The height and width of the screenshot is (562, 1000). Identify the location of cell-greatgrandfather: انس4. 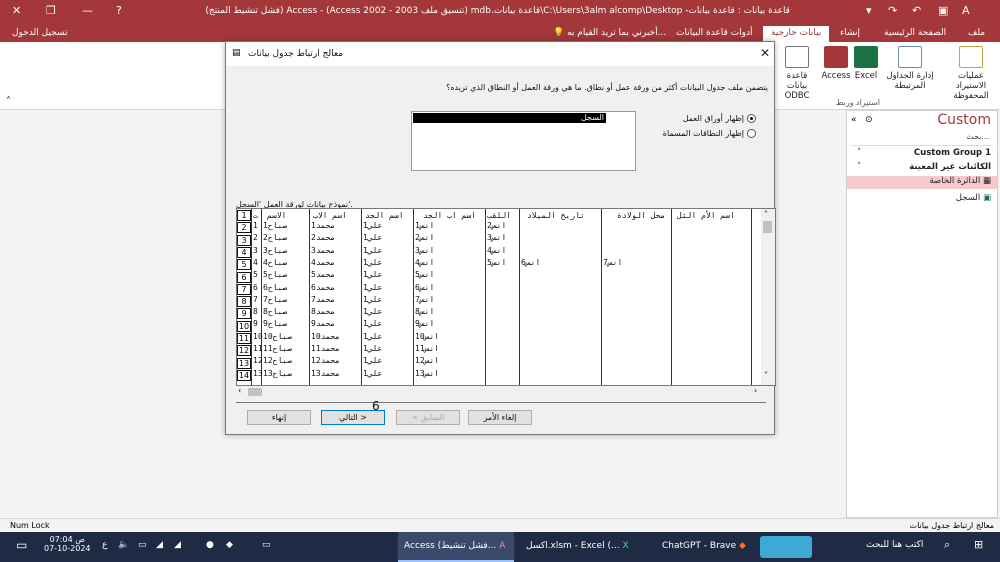
(425, 262).